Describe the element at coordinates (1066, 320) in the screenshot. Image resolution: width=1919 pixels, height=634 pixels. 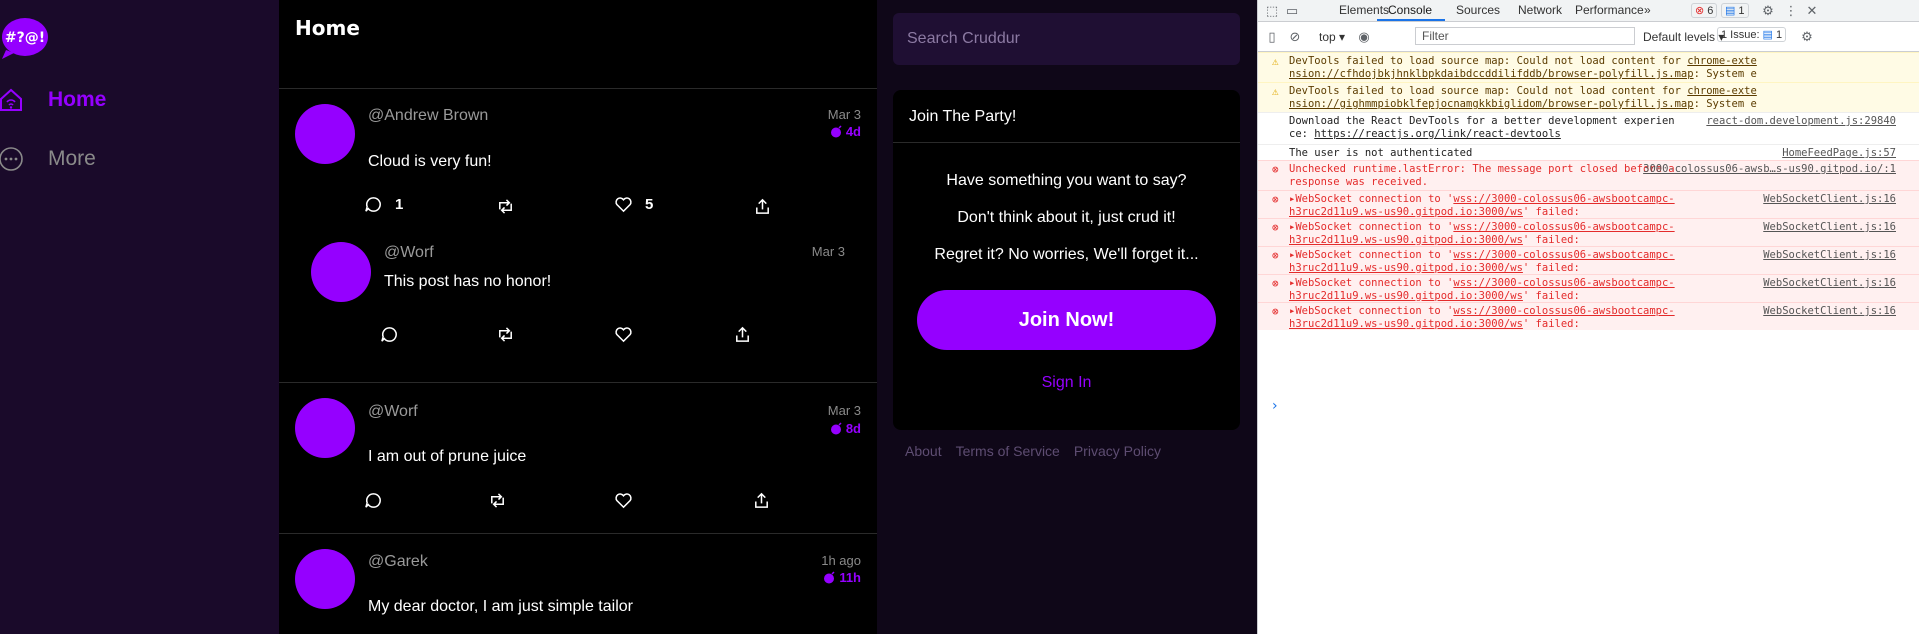
I see `join-now-button: Join Now!` at that location.